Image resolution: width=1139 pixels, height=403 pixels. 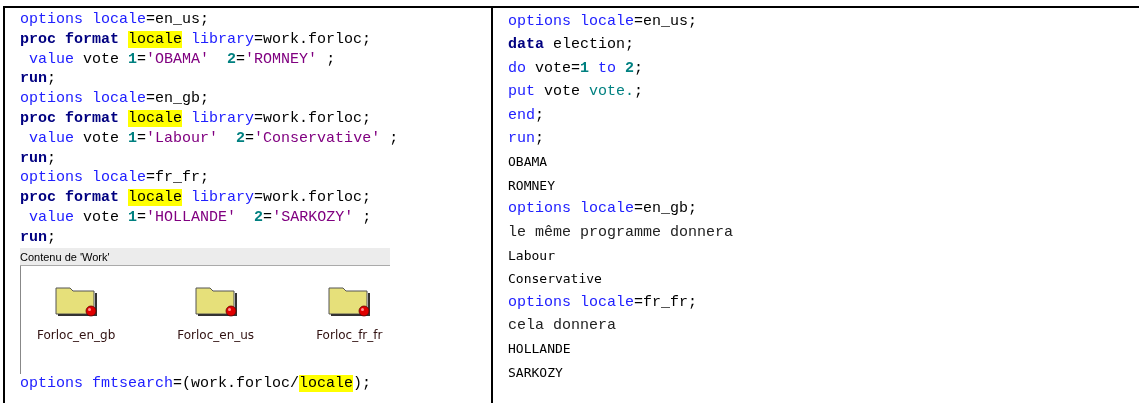 What do you see at coordinates (216, 334) in the screenshot?
I see `folder-label: Forloc_en_us` at bounding box center [216, 334].